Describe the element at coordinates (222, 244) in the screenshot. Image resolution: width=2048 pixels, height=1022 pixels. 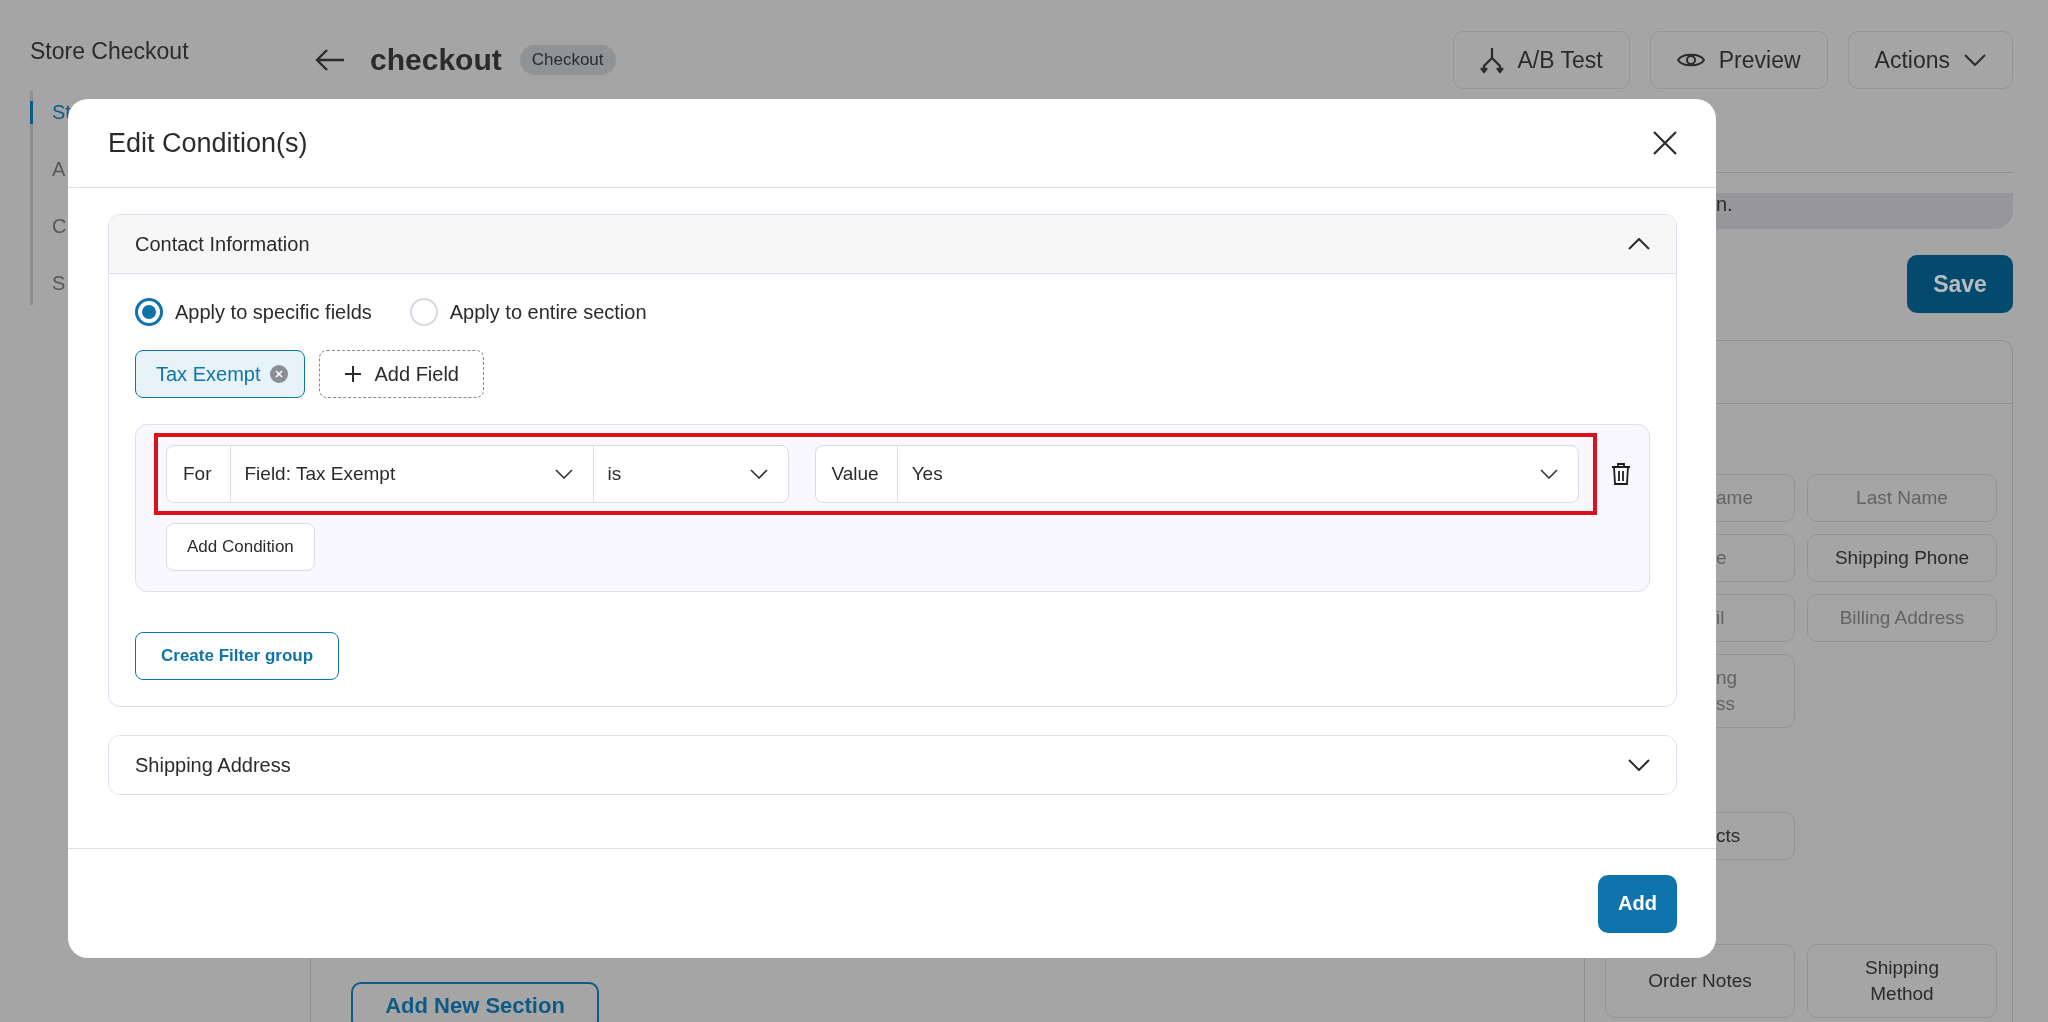
I see `section-title: Contact Information` at that location.